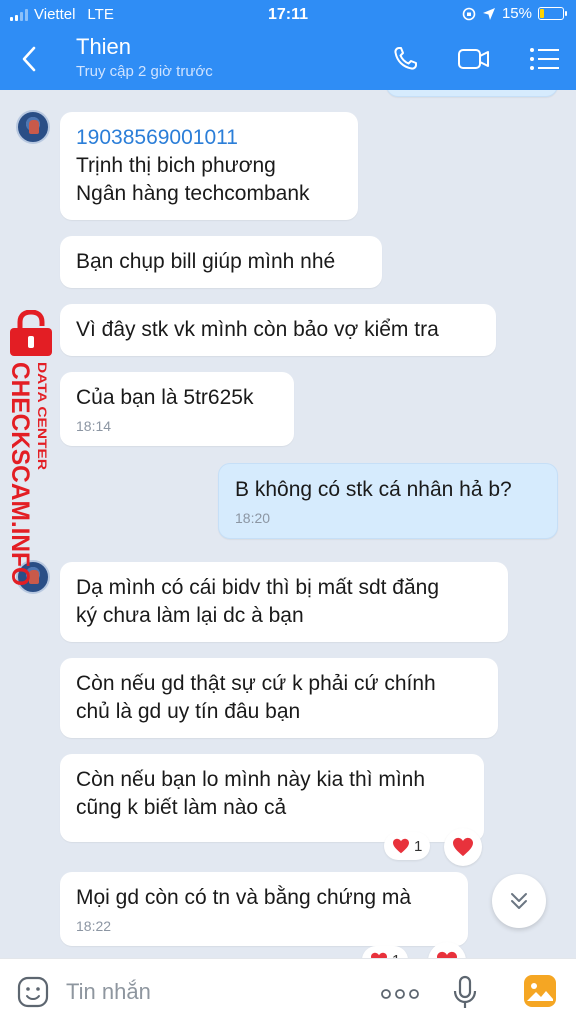 Image resolution: width=576 pixels, height=1024 pixels. Describe the element at coordinates (545, 59) in the screenshot. I see `options-menu-icon` at that location.